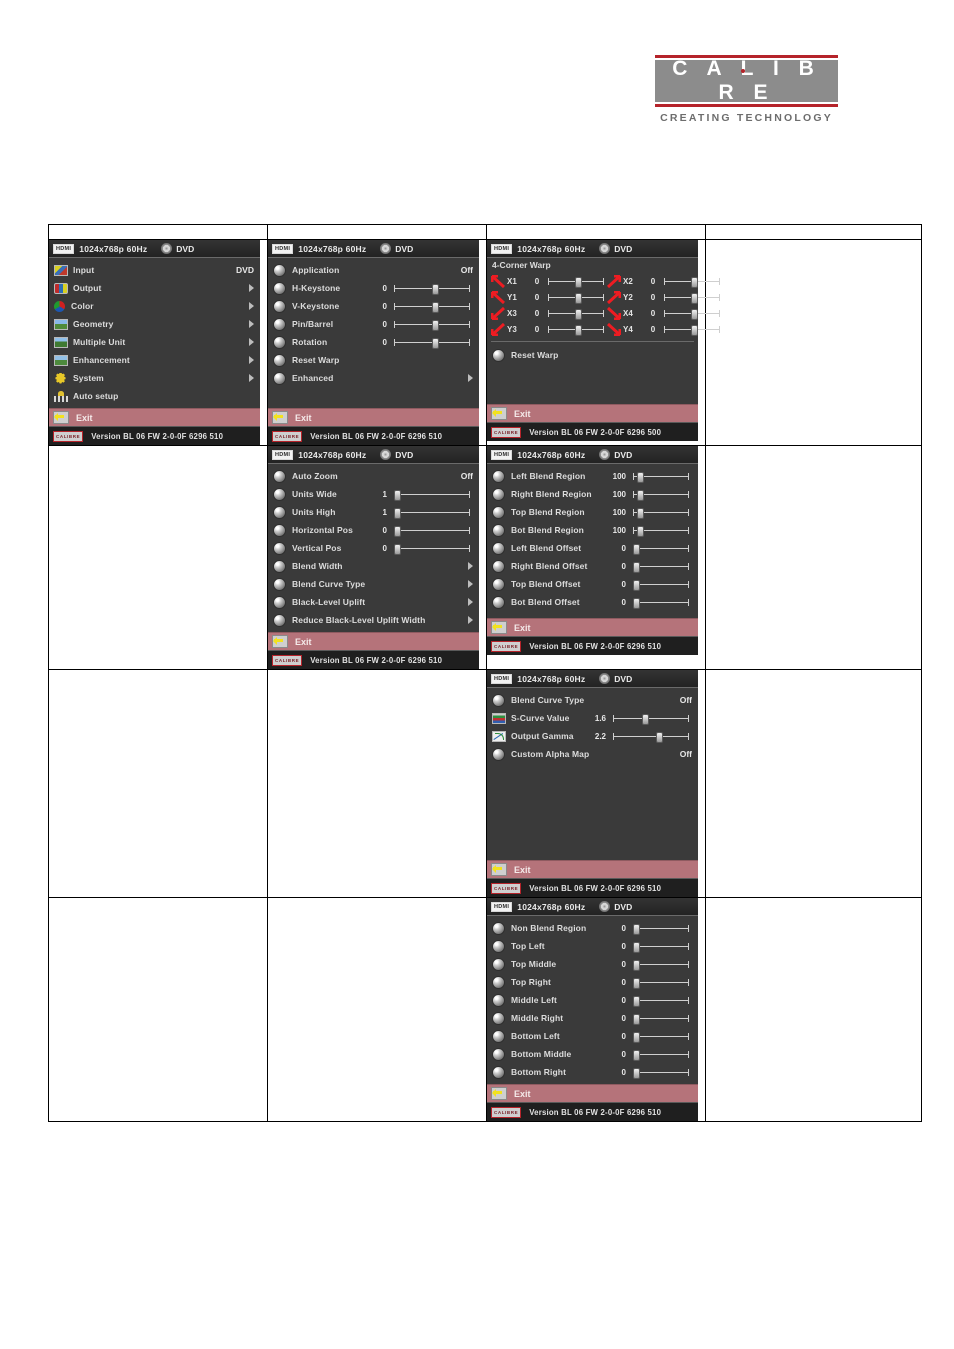 The height and width of the screenshot is (1349, 954). Describe the element at coordinates (592, 602) in the screenshot. I see `menu-item-bot-blend-offset: Bot Blend Offset 0` at that location.